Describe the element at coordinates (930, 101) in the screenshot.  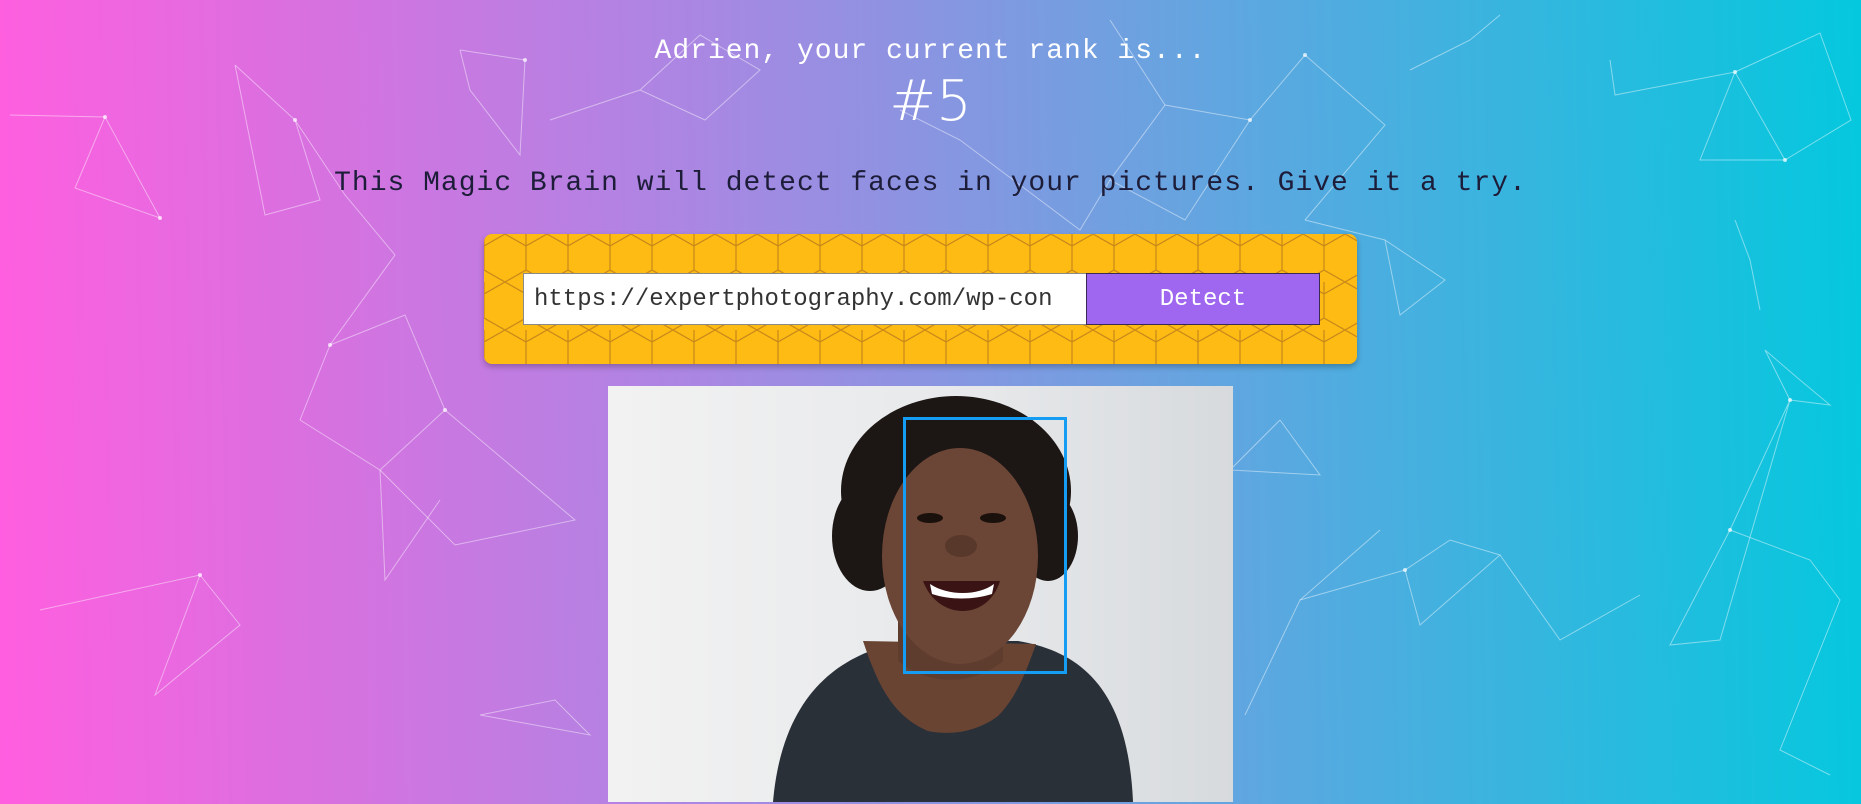
I see `rank-value: #5` at that location.